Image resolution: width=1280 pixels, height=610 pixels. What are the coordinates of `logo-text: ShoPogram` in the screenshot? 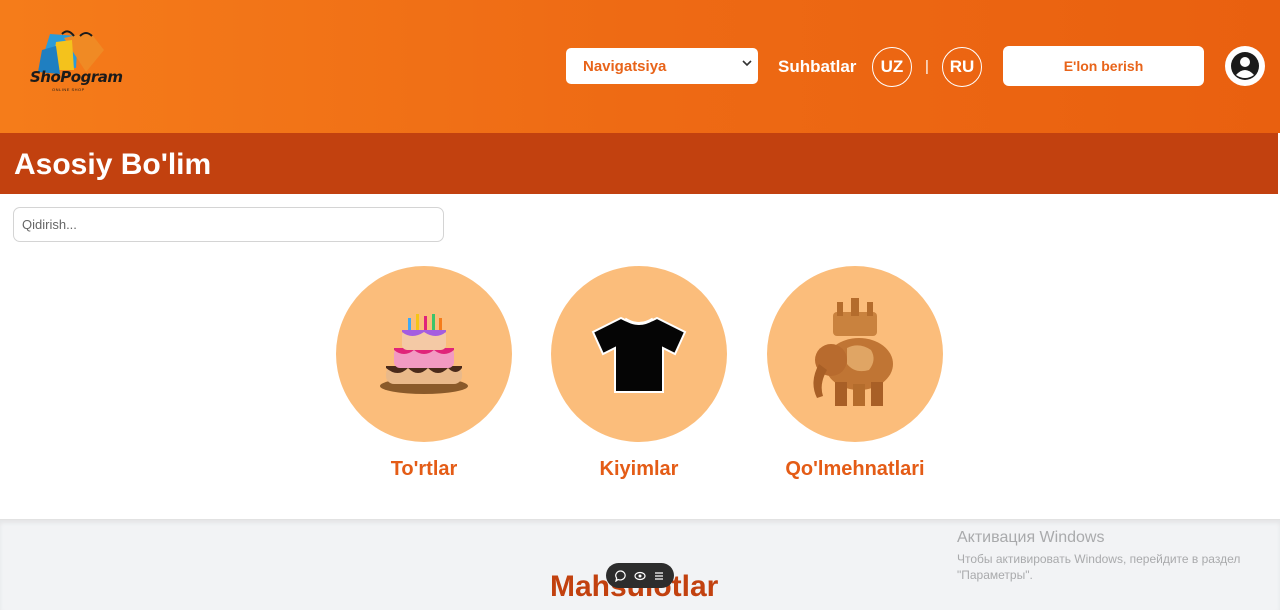 It's located at (76, 77).